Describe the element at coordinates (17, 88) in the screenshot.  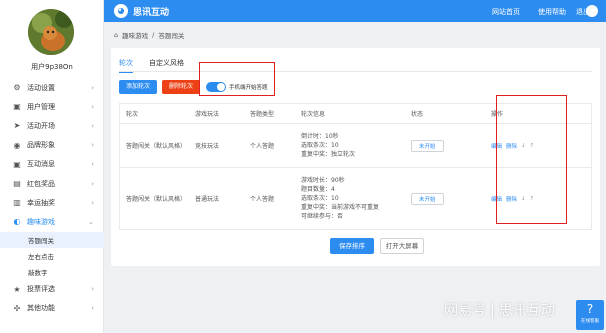
I see `gear-icon: ⚙` at that location.